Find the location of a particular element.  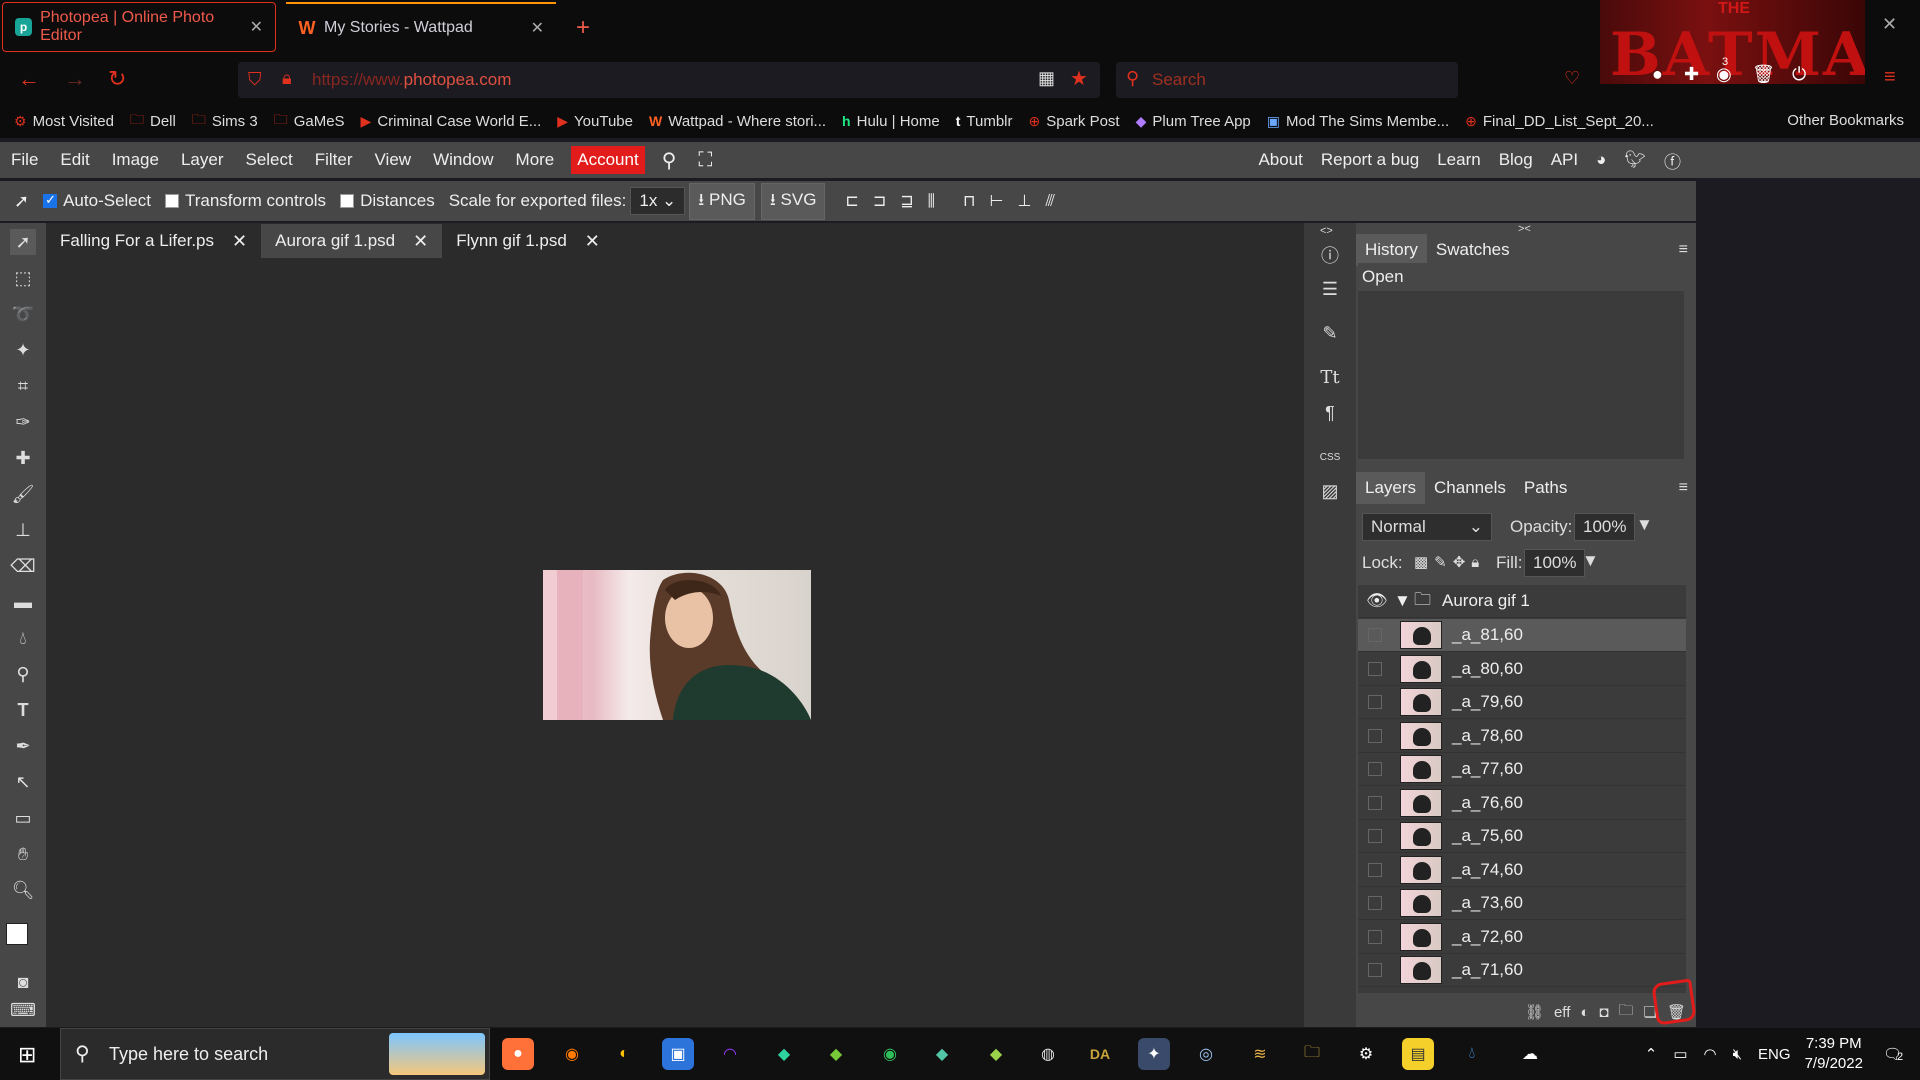

account-icon: ● is located at coordinates (1657, 74).